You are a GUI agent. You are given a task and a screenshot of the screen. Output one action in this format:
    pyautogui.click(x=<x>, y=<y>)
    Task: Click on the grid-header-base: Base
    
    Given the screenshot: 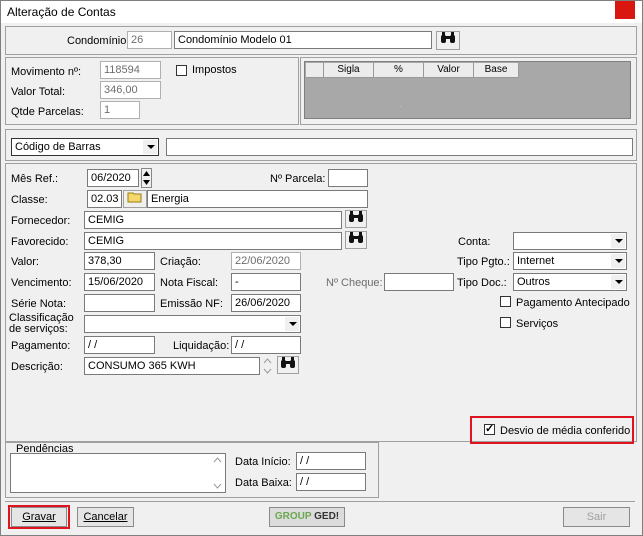 What is the action you would take?
    pyautogui.click(x=496, y=70)
    